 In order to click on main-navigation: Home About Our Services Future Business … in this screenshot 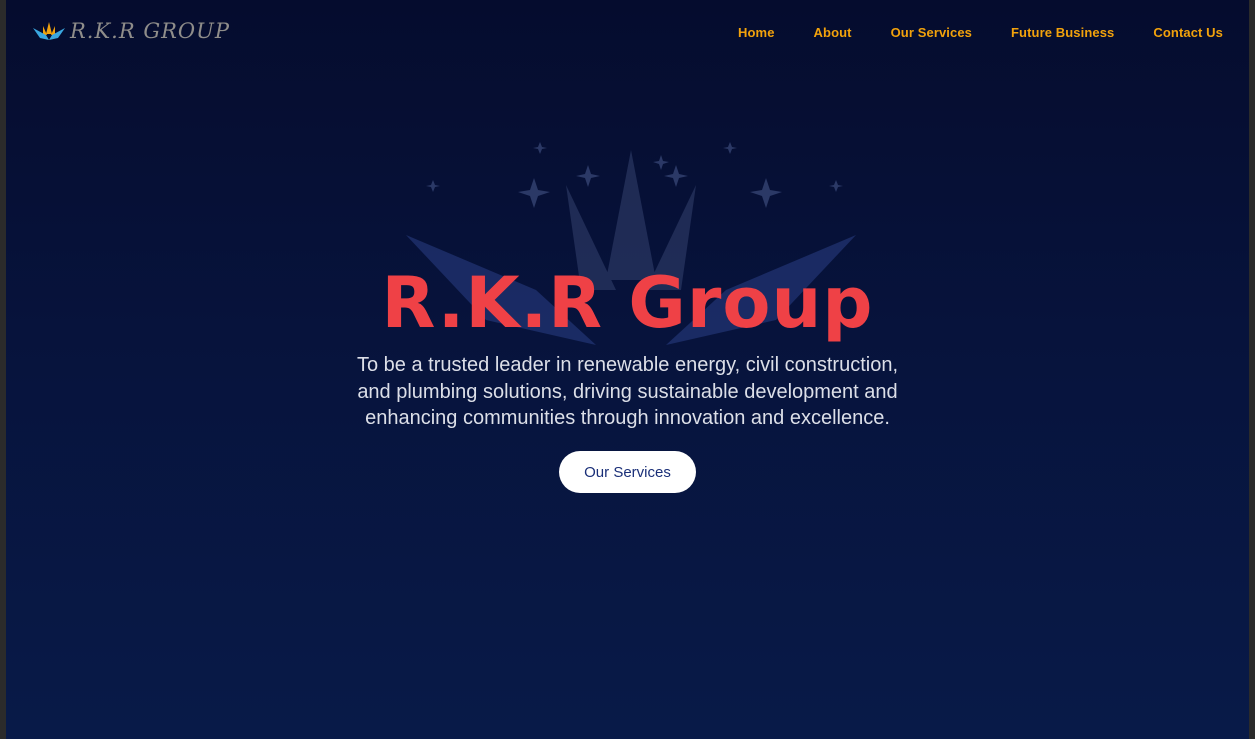, I will do `click(980, 32)`.